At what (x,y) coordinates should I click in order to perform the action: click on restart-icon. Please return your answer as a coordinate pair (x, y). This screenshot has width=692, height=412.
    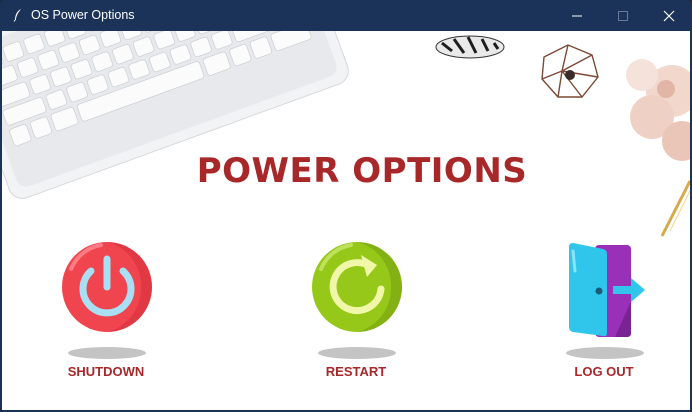
    Looking at the image, I should click on (357, 287).